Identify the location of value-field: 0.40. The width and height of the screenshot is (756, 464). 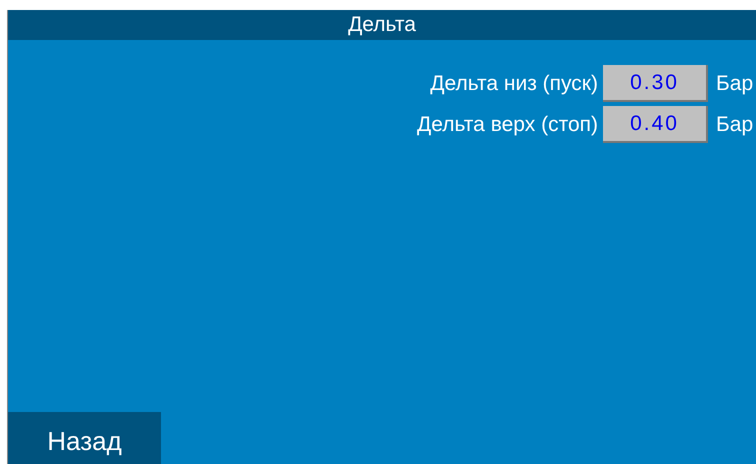
(655, 124).